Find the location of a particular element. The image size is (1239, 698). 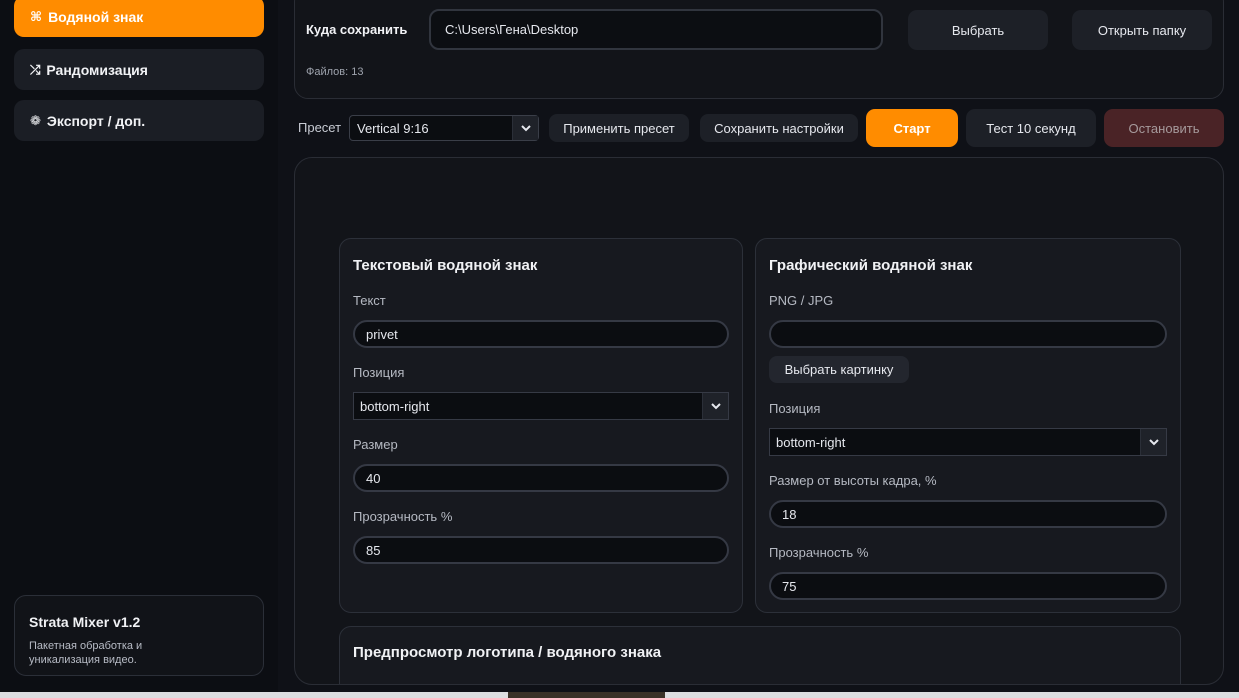

output-path-input is located at coordinates (656, 29).